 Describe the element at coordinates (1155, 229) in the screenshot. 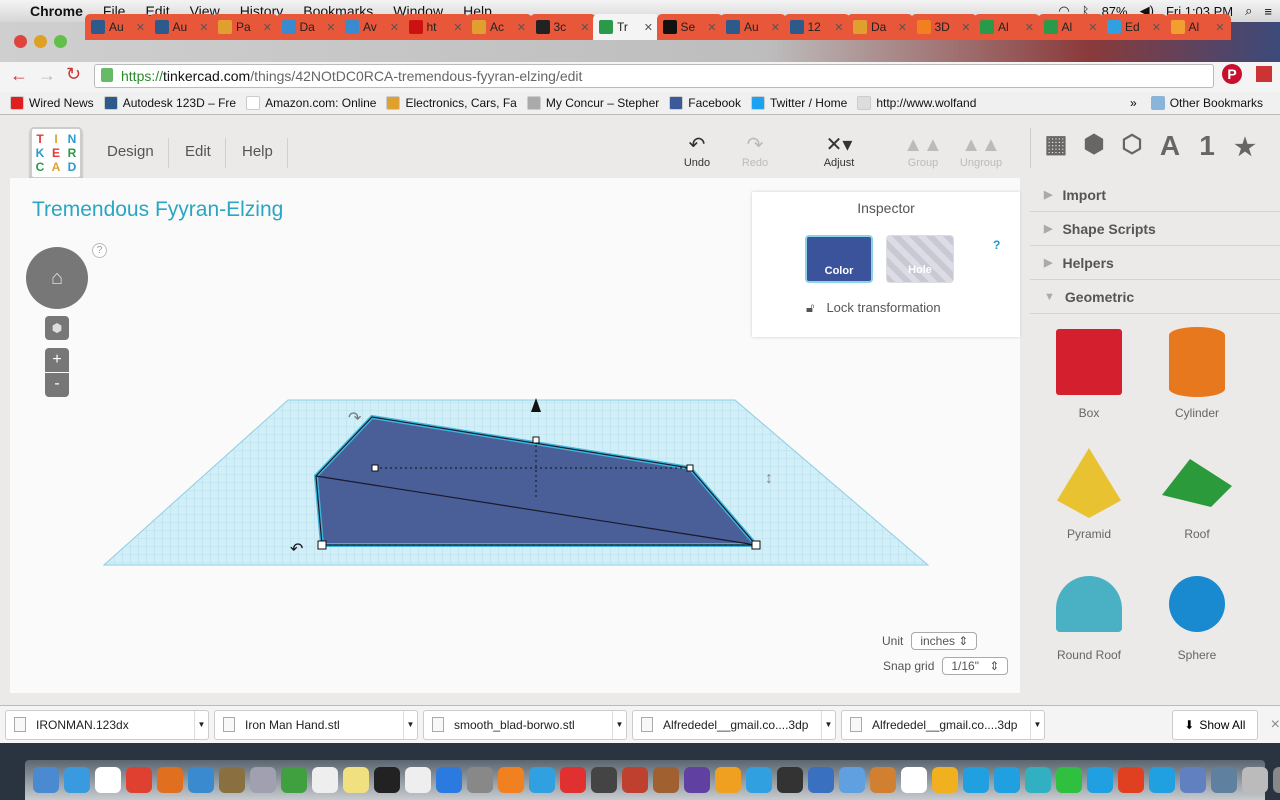

I see `panel-section-shape-scripts: ▶ Shape Scripts` at that location.